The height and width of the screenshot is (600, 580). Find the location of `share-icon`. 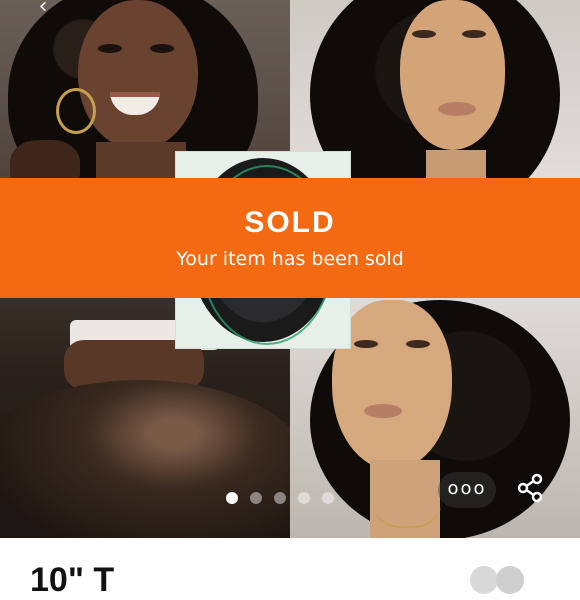

share-icon is located at coordinates (530, 488).